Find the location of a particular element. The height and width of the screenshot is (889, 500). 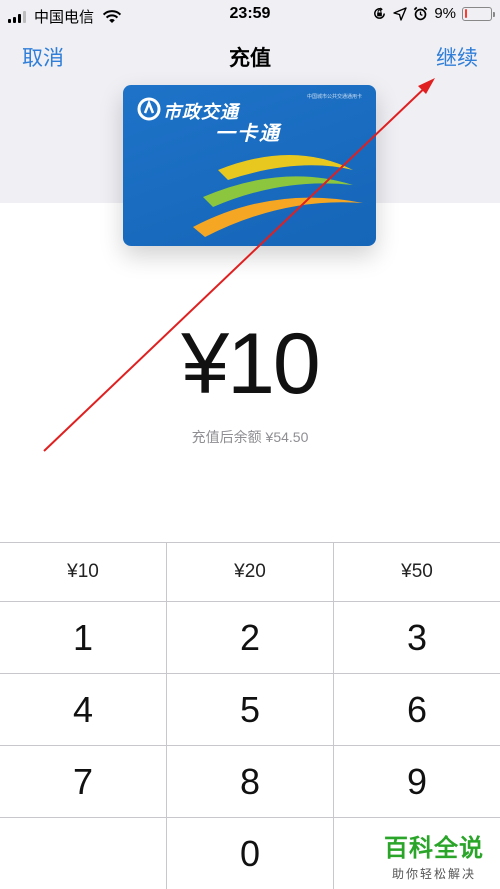

location-icon is located at coordinates (400, 13).